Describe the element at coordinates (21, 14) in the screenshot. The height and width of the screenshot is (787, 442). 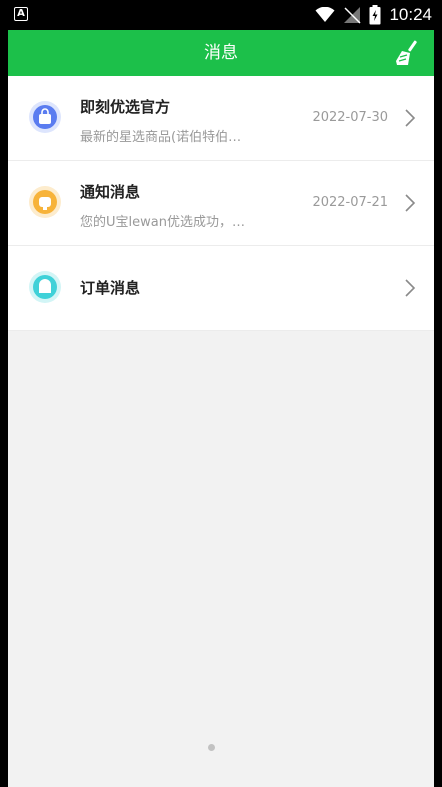
I see `notification-a-icon: A` at that location.